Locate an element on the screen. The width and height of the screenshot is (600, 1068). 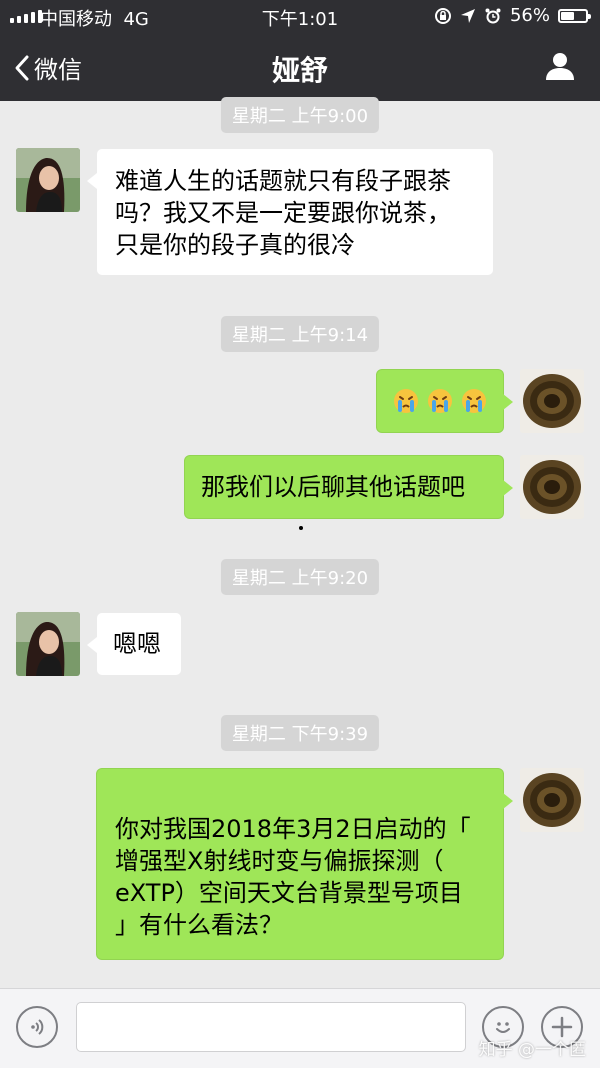
battery-level-fill is located at coordinates (568, 15).